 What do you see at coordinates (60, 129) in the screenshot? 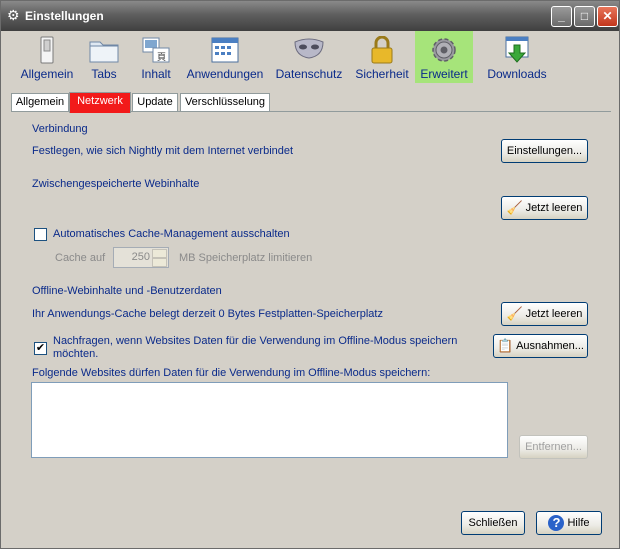
I see `connection-heading: Verbindung` at bounding box center [60, 129].